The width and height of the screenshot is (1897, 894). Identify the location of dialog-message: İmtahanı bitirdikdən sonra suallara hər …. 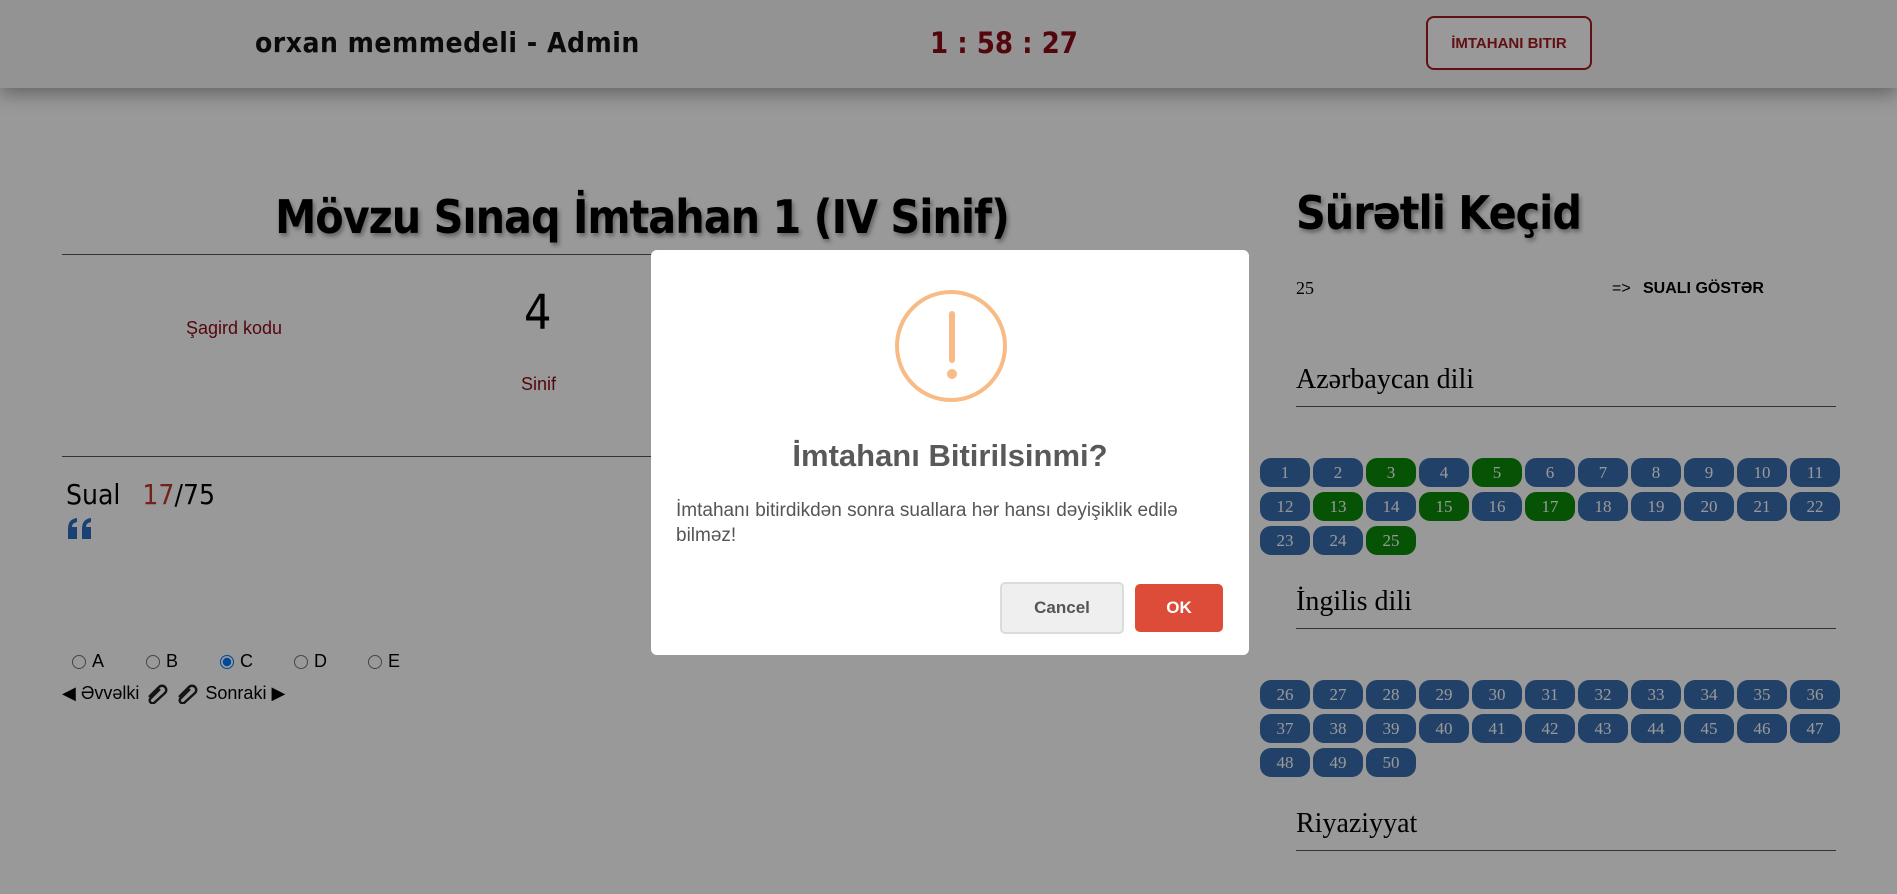
(927, 523).